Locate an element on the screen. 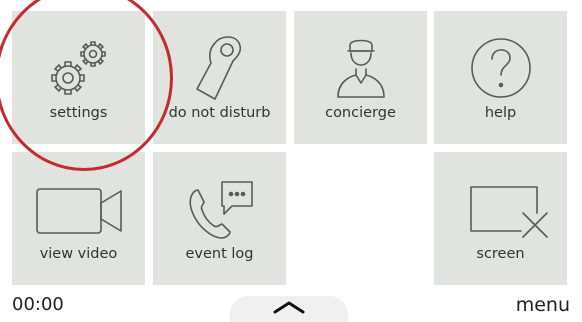  menu-handle is located at coordinates (289, 309).